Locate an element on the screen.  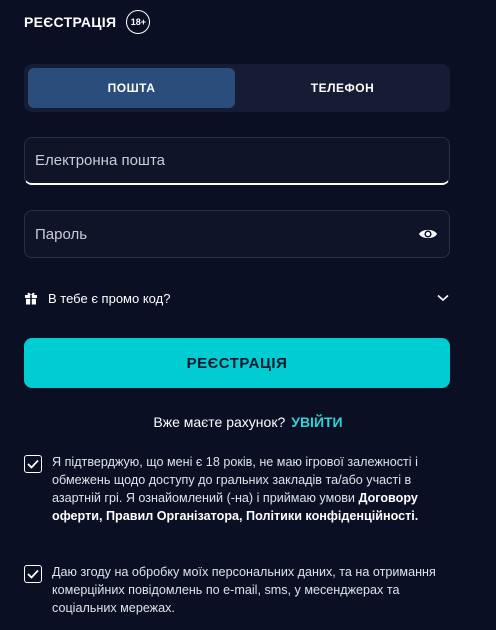
eye-icon is located at coordinates (428, 234).